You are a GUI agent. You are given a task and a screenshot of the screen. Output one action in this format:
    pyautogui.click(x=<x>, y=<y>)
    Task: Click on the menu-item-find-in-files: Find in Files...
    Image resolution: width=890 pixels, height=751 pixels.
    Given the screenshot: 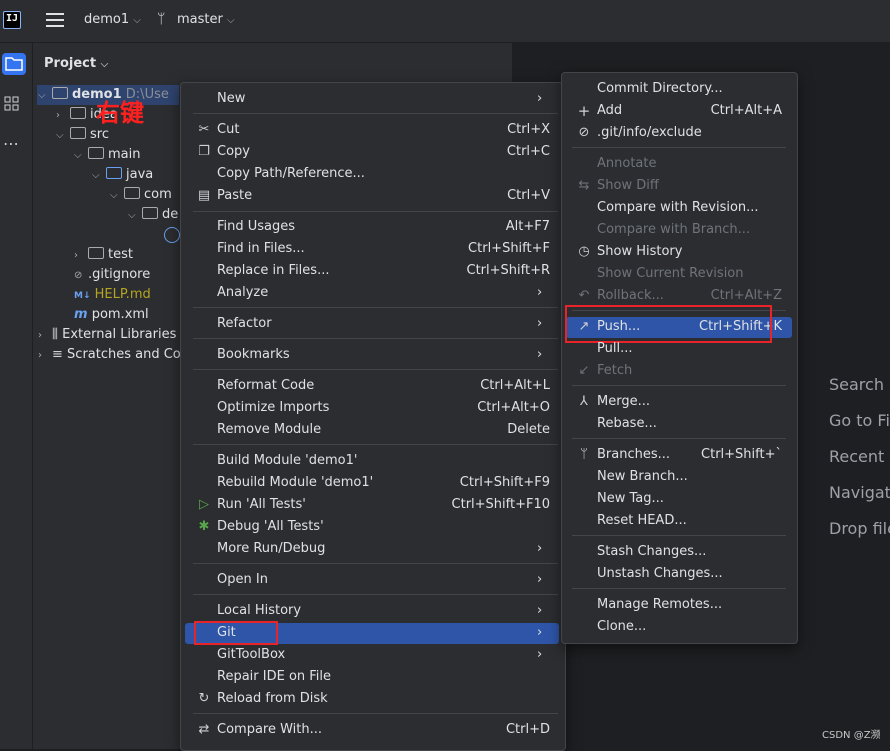 What is the action you would take?
    pyautogui.click(x=261, y=249)
    